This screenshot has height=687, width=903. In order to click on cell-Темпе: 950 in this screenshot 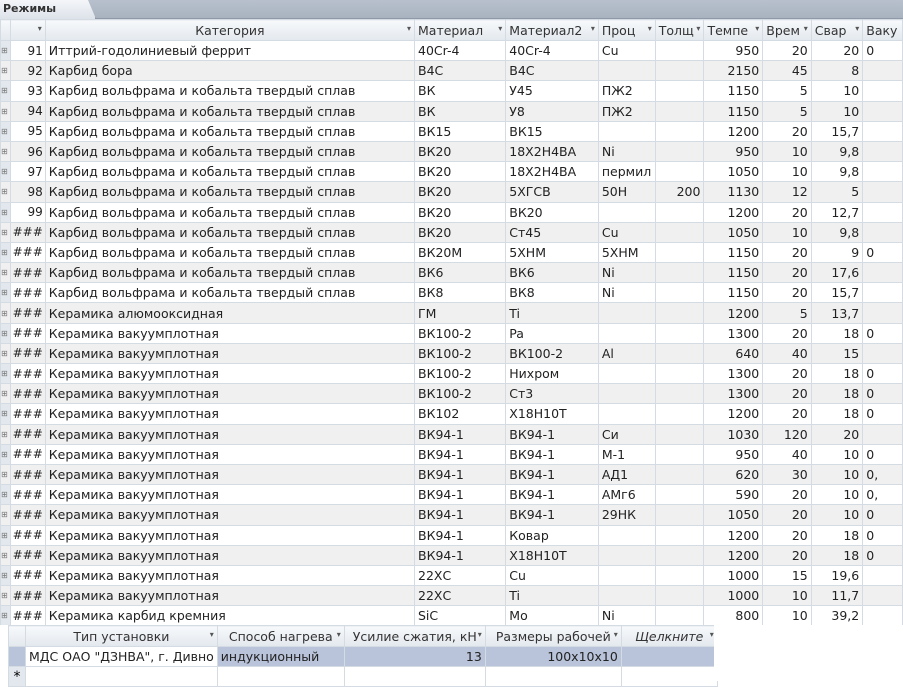, I will do `click(733, 50)`.